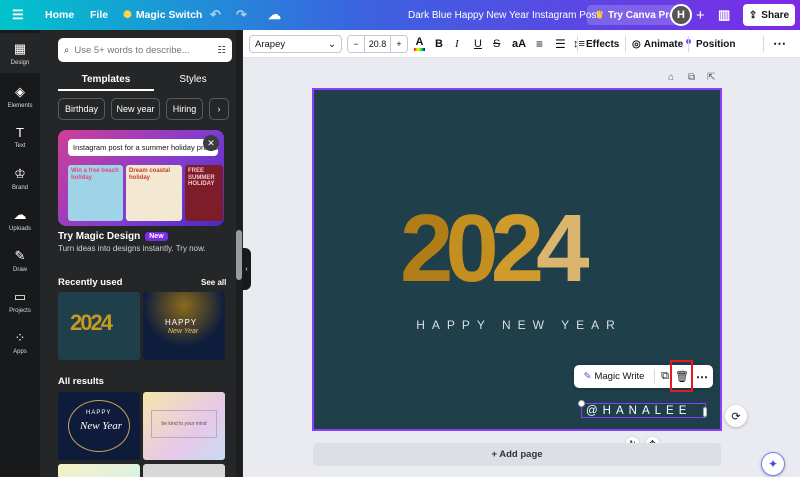 This screenshot has width=800, height=477. What do you see at coordinates (213, 282) in the screenshot?
I see `see-all-link: See all` at bounding box center [213, 282].